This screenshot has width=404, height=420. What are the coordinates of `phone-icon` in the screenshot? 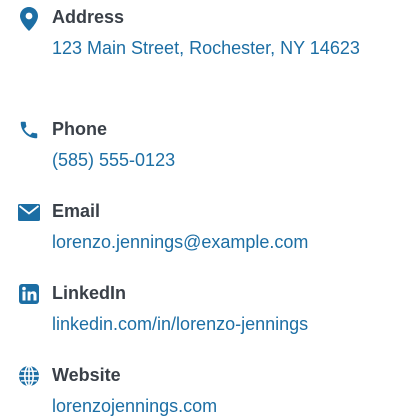 It's located at (29, 130).